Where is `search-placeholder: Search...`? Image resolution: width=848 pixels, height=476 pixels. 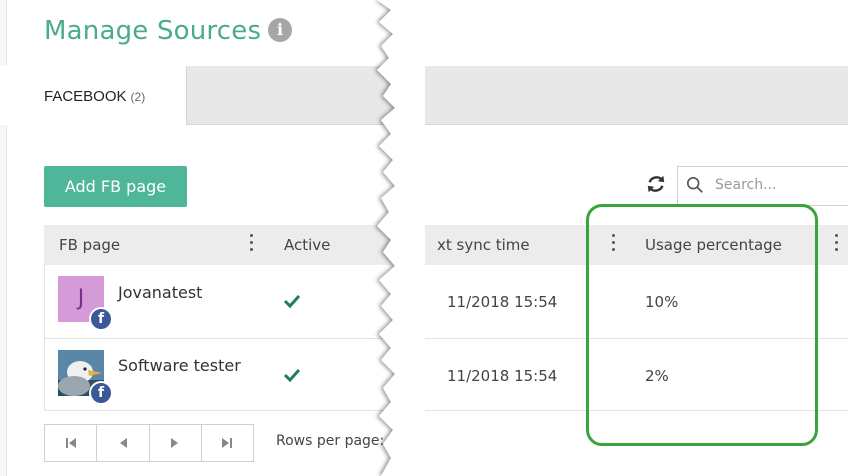
search-placeholder: Search... is located at coordinates (746, 185).